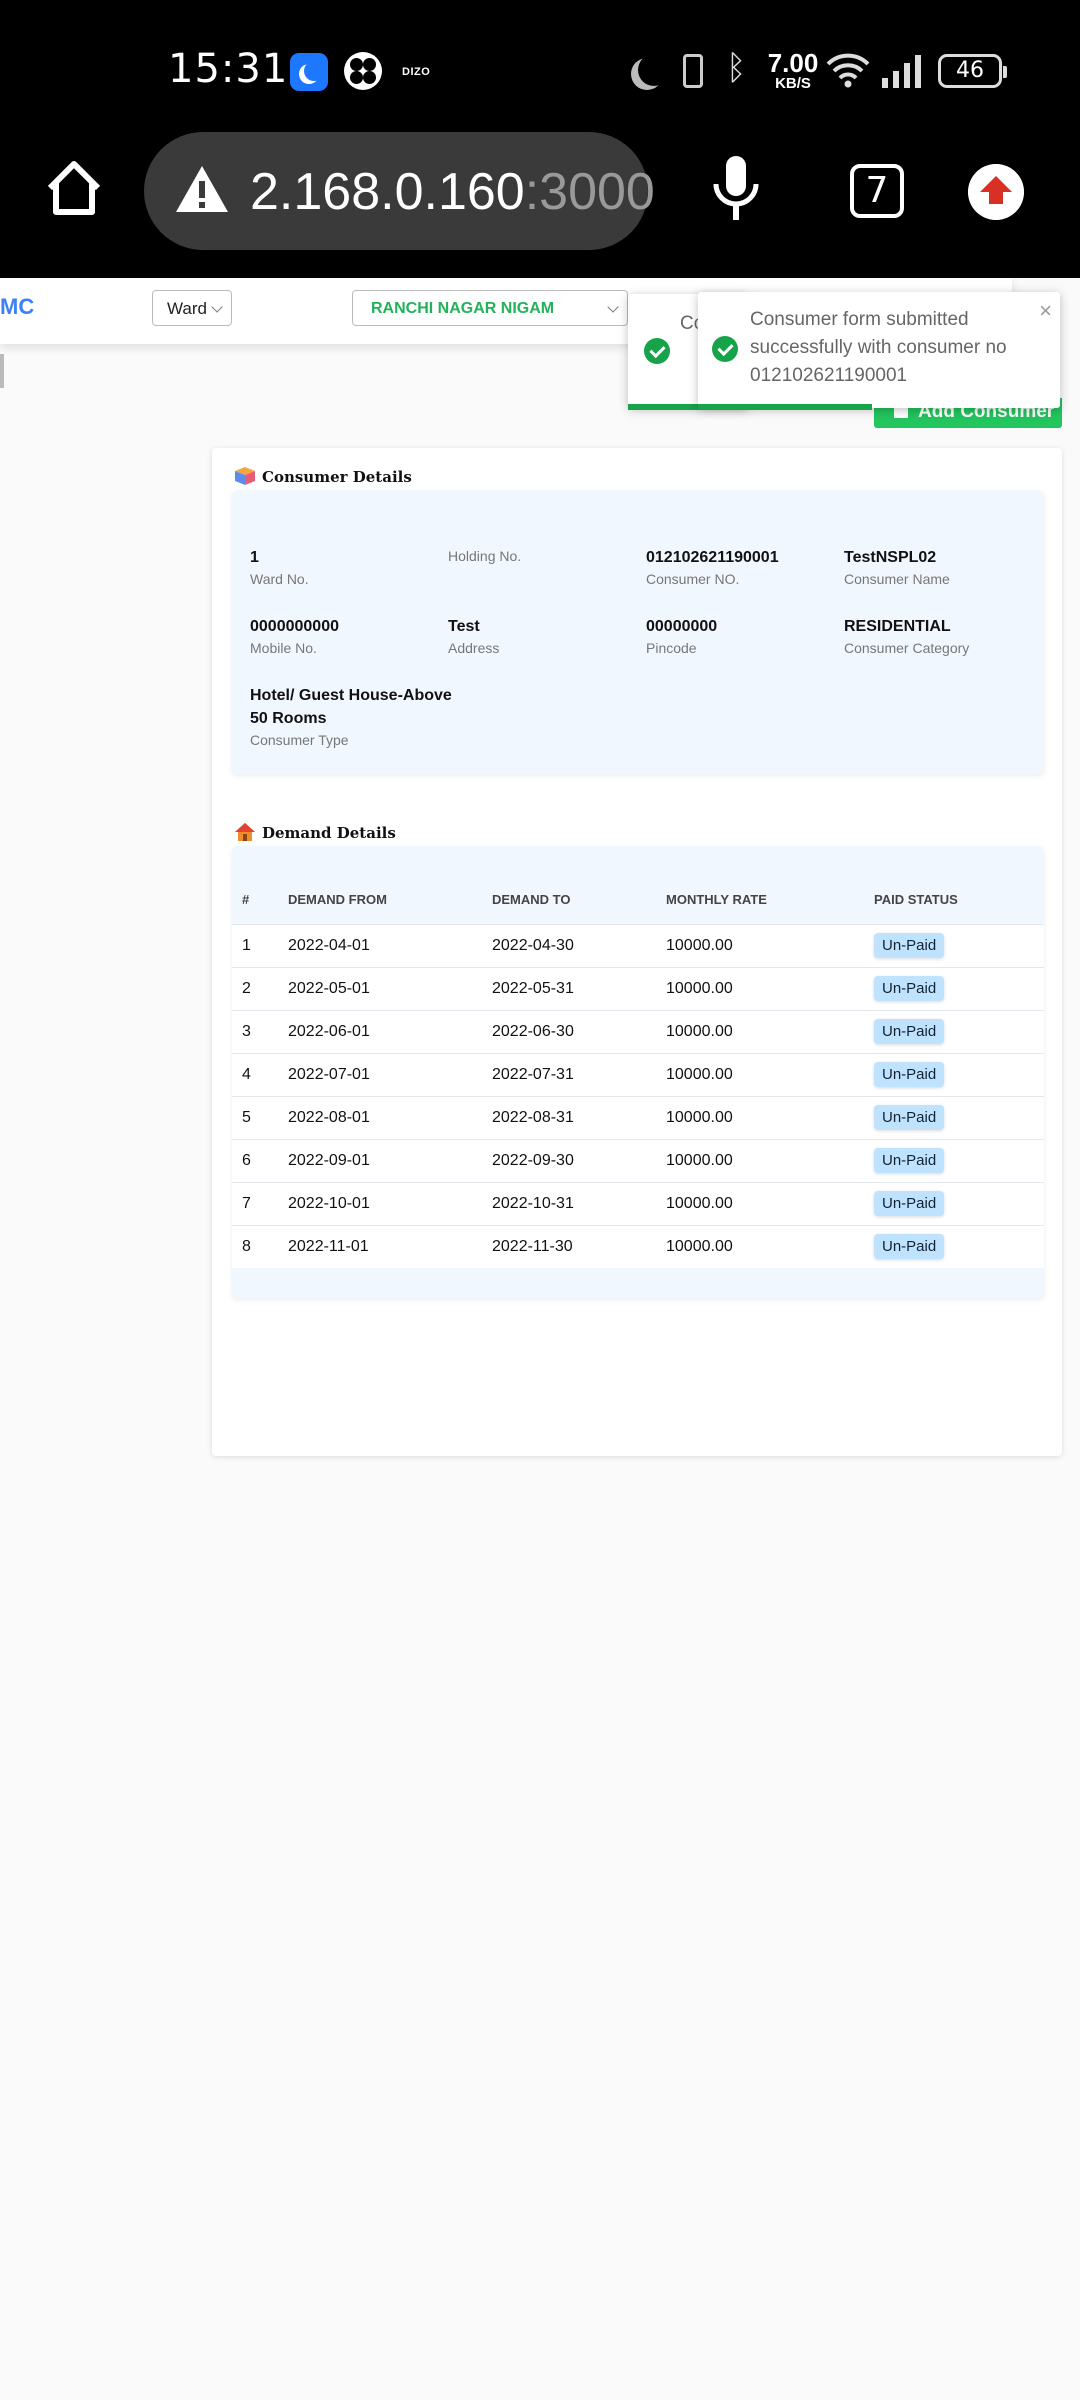 This screenshot has height=2400, width=1080. What do you see at coordinates (255, 1031) in the screenshot?
I see `table-cell: 3` at bounding box center [255, 1031].